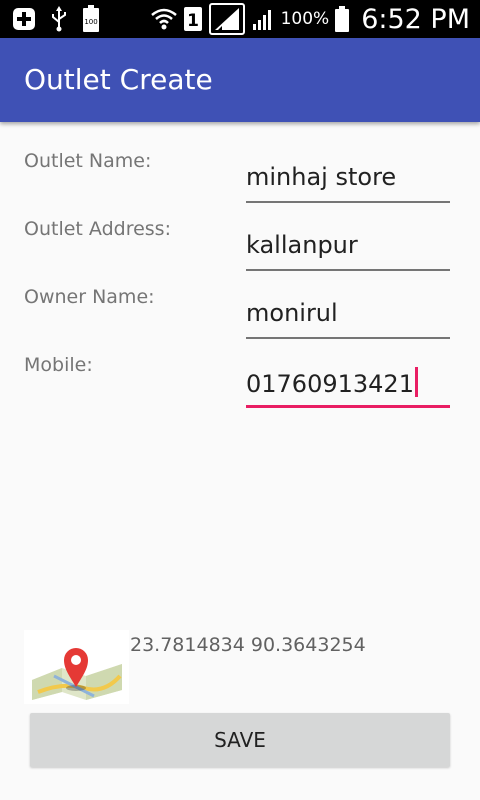  Describe the element at coordinates (58, 365) in the screenshot. I see `mobile-label: Mobile:` at that location.